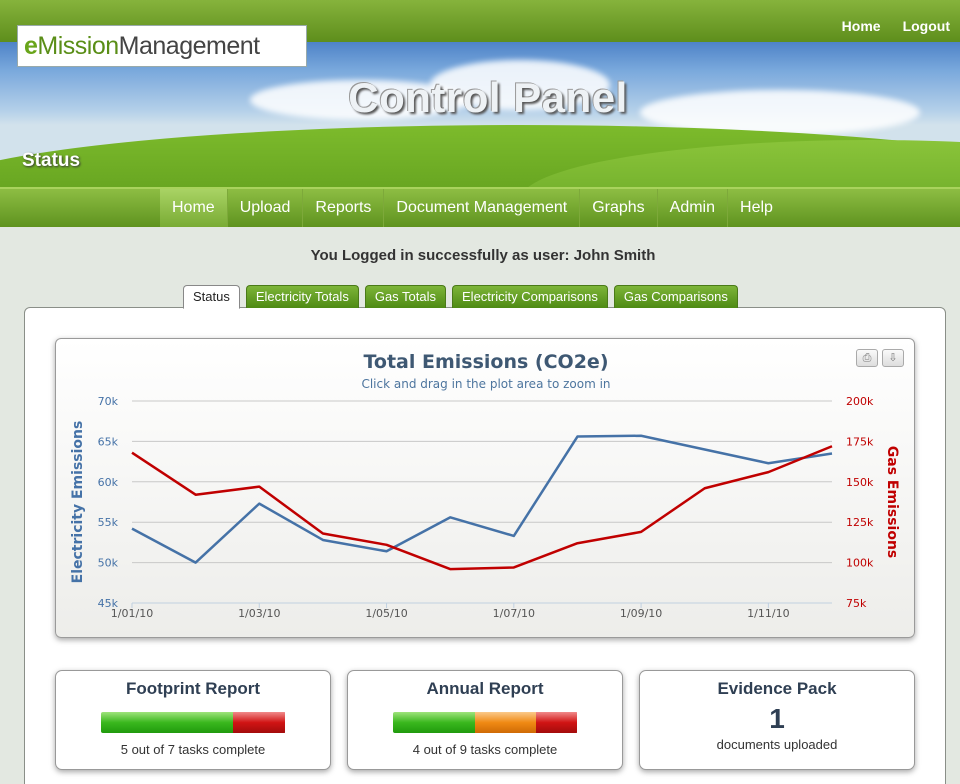 This screenshot has width=960, height=784. I want to click on nav-item-home: Home, so click(194, 208).